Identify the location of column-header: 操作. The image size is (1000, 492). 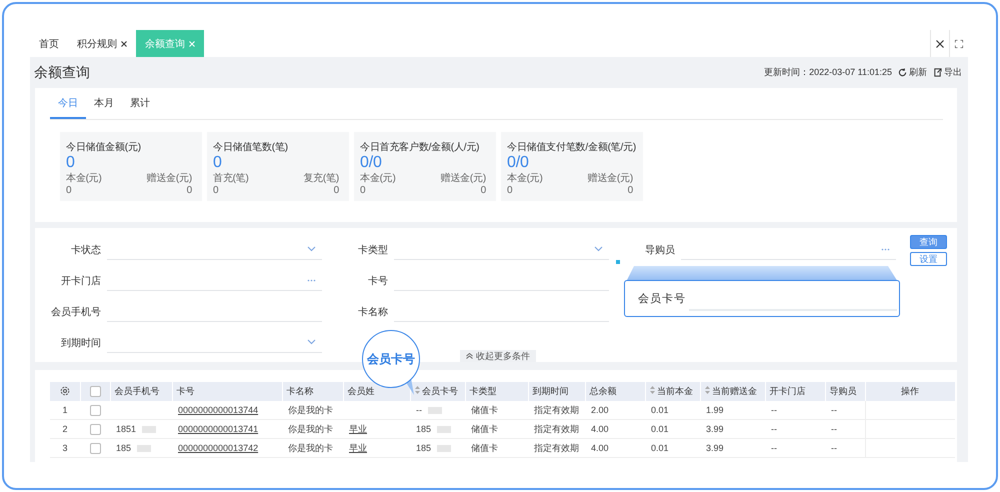
(910, 391).